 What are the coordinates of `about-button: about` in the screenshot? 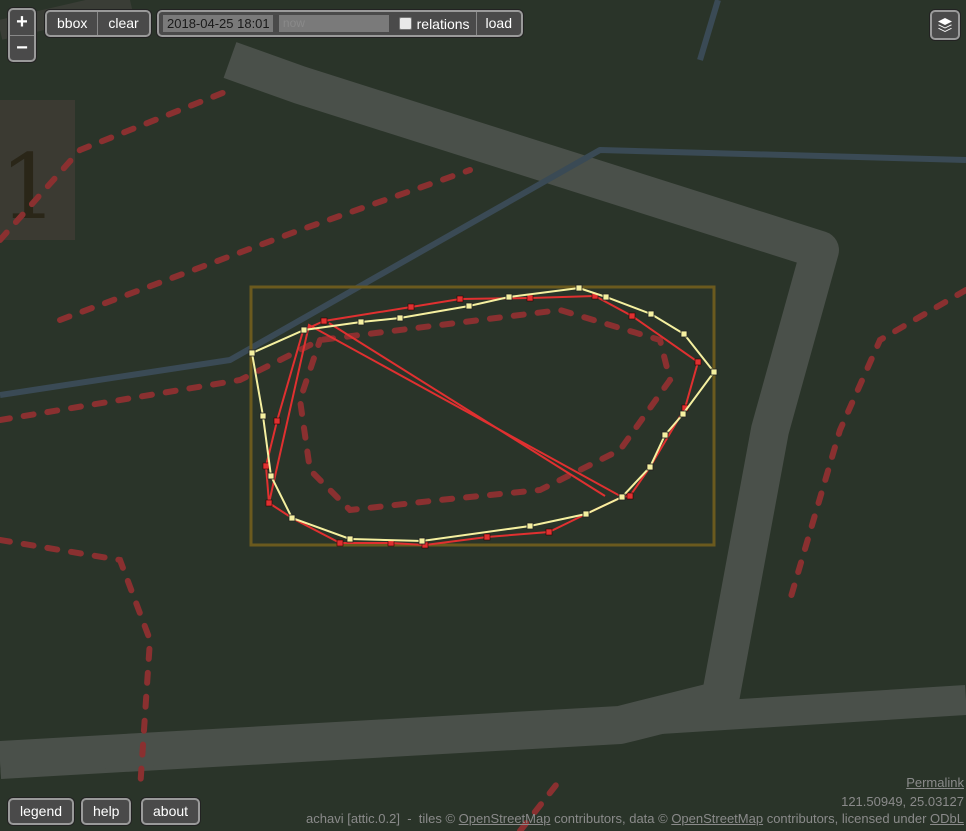 It's located at (171, 811).